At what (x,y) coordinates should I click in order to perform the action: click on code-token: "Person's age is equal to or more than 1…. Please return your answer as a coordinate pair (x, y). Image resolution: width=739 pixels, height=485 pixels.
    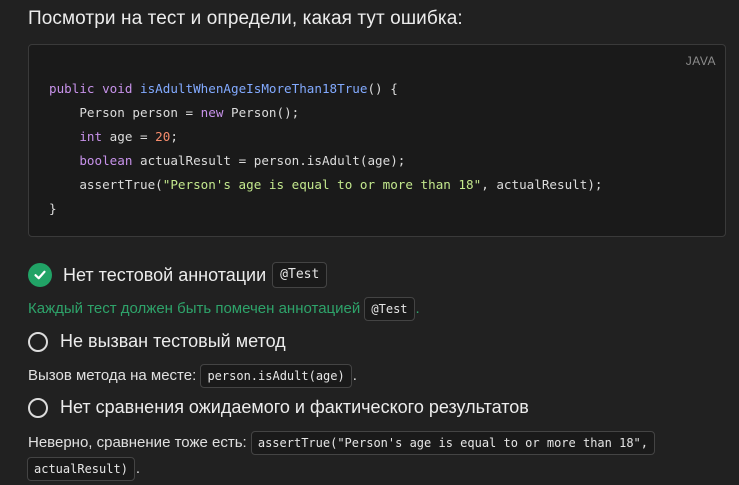
    Looking at the image, I should click on (322, 184).